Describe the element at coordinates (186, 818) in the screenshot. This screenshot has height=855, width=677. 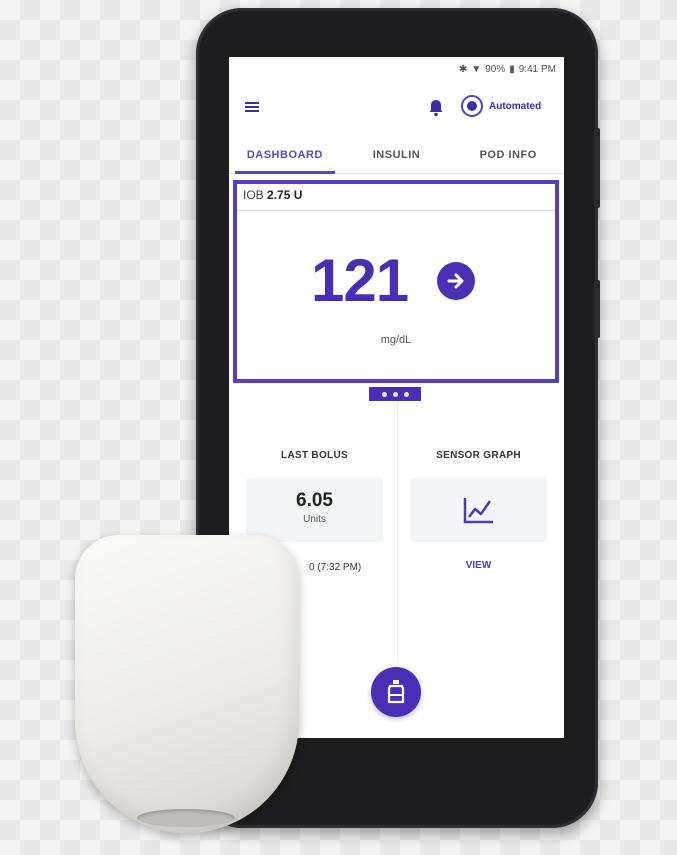
I see `pod-cannula-window` at that location.